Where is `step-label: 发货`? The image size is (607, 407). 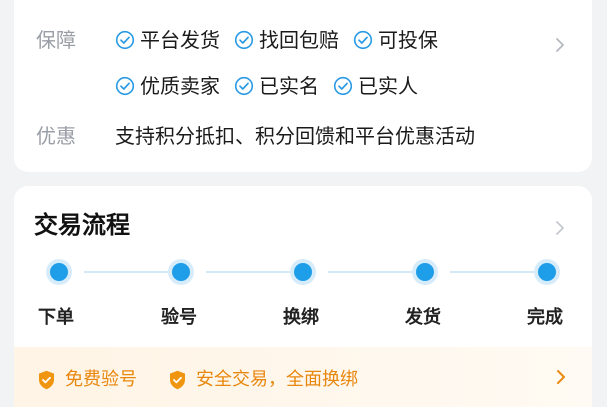
step-label: 发货 is located at coordinates (423, 317).